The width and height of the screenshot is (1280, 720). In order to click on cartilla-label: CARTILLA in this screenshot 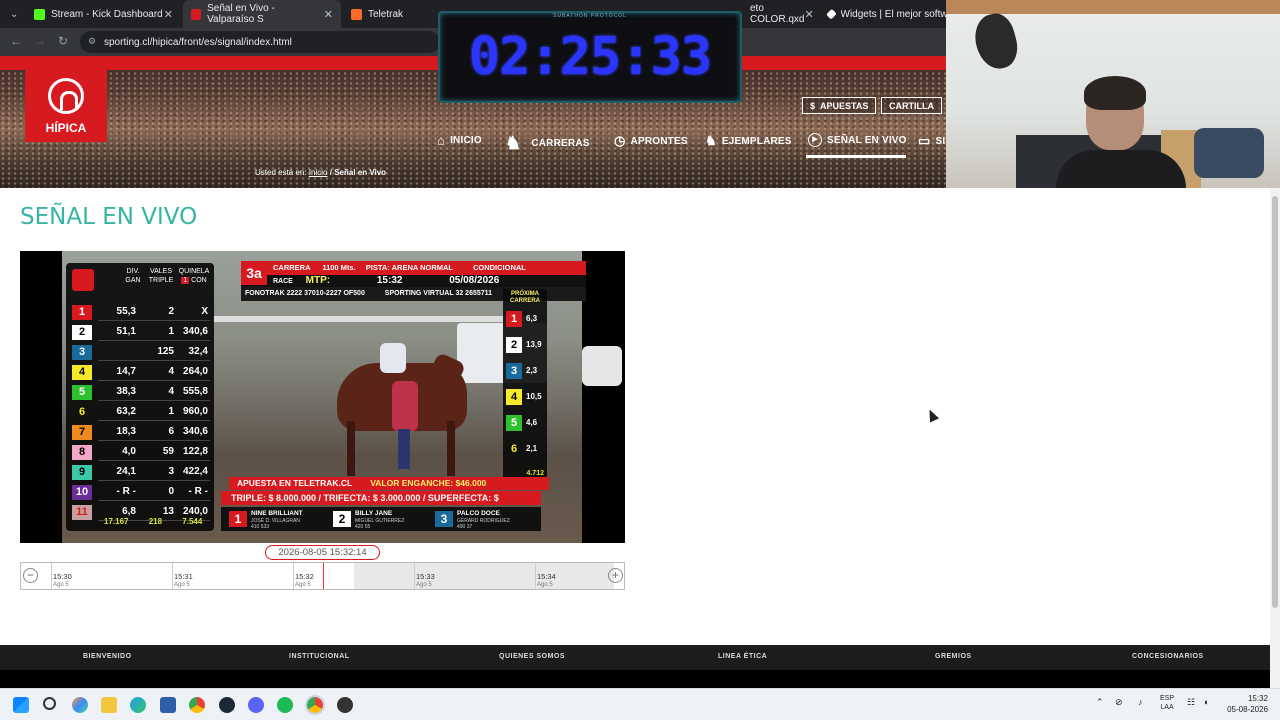, I will do `click(911, 105)`.